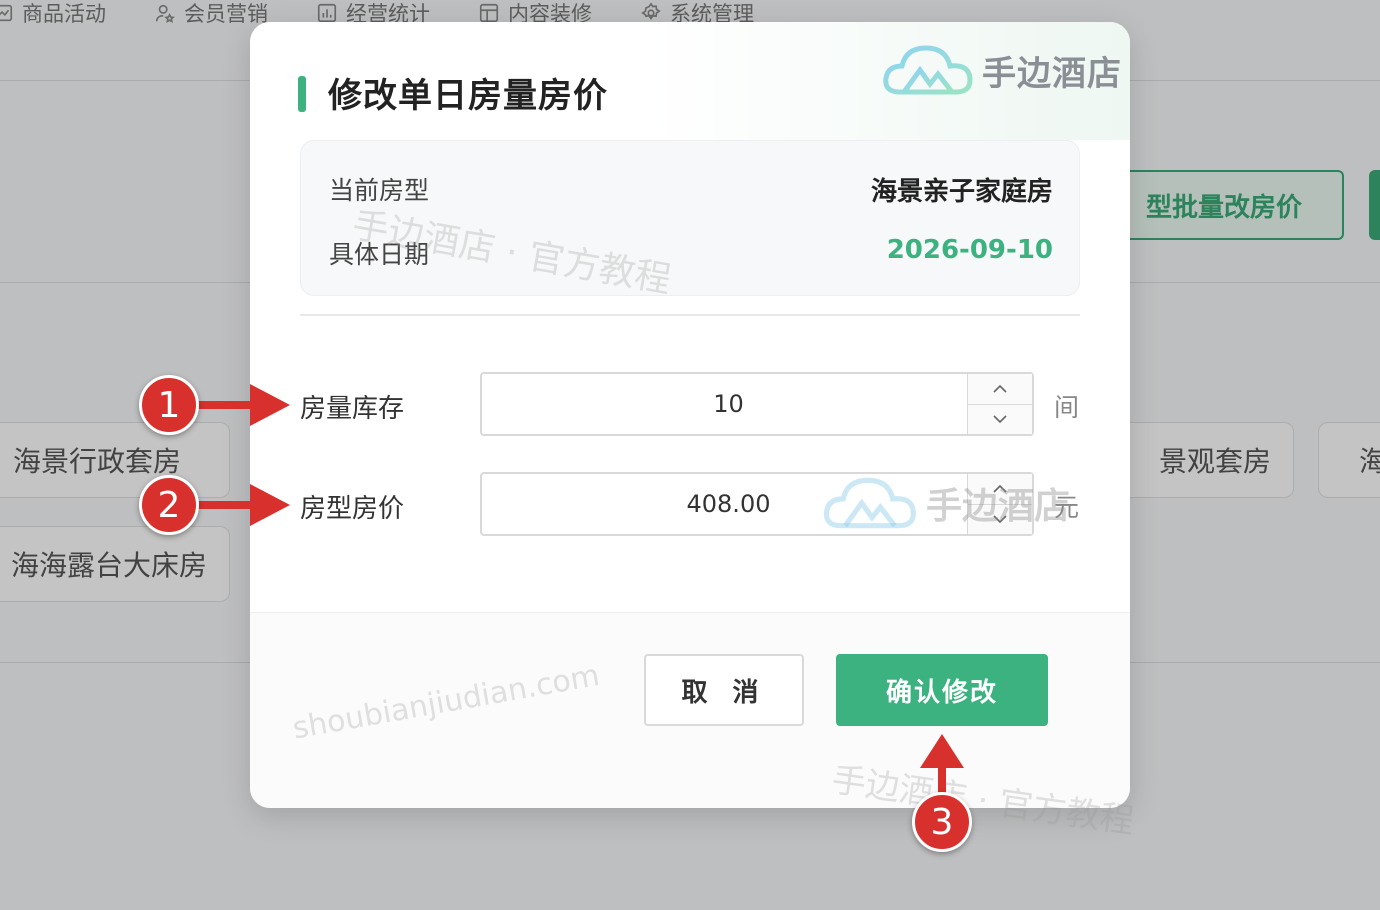  I want to click on step-badge-2: 2, so click(169, 505).